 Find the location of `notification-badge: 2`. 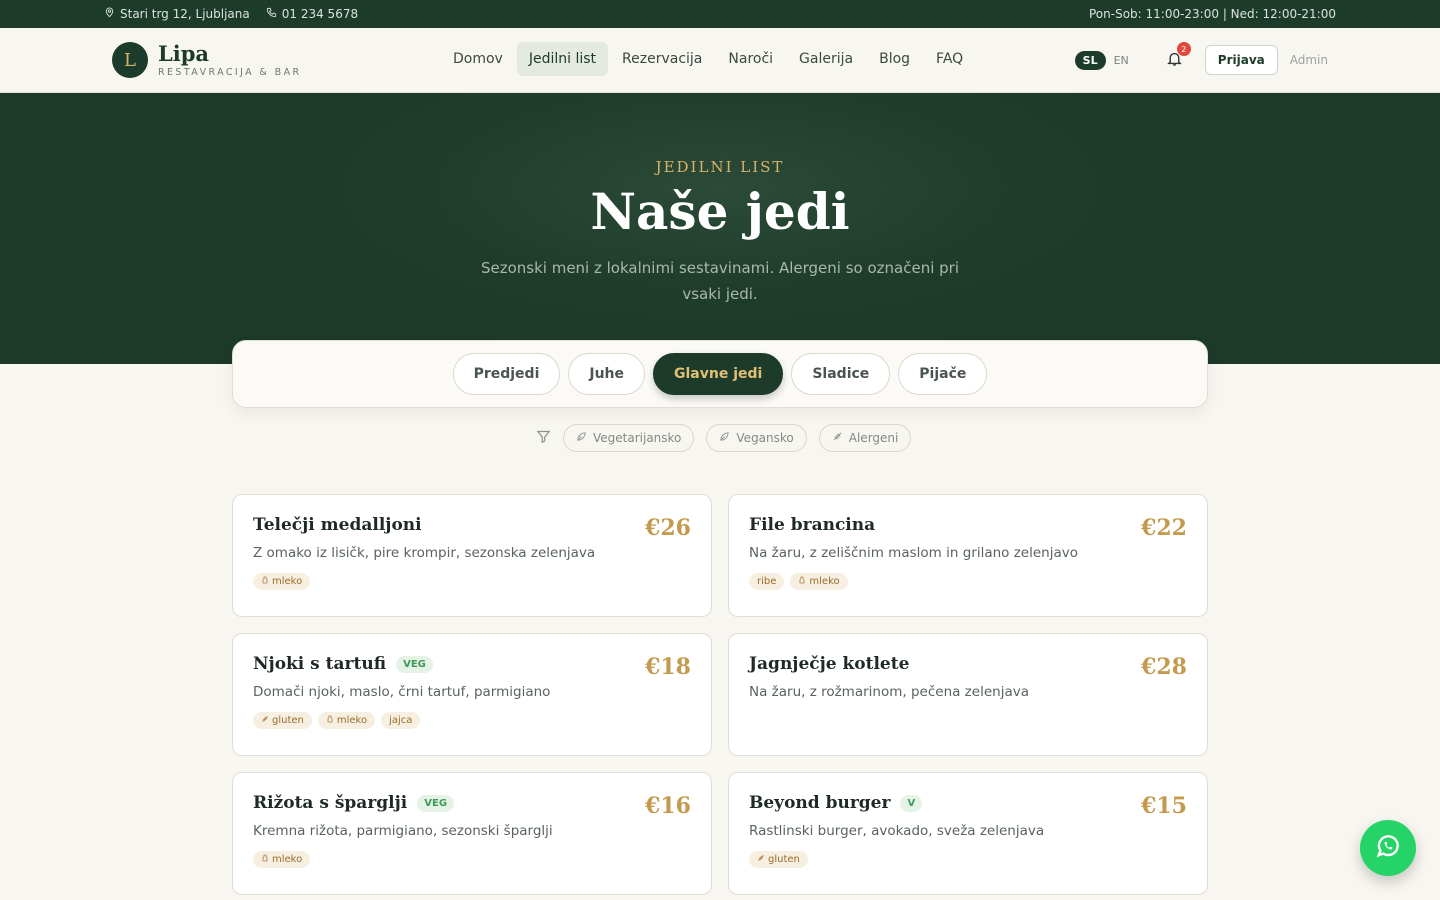

notification-badge: 2 is located at coordinates (1183, 49).